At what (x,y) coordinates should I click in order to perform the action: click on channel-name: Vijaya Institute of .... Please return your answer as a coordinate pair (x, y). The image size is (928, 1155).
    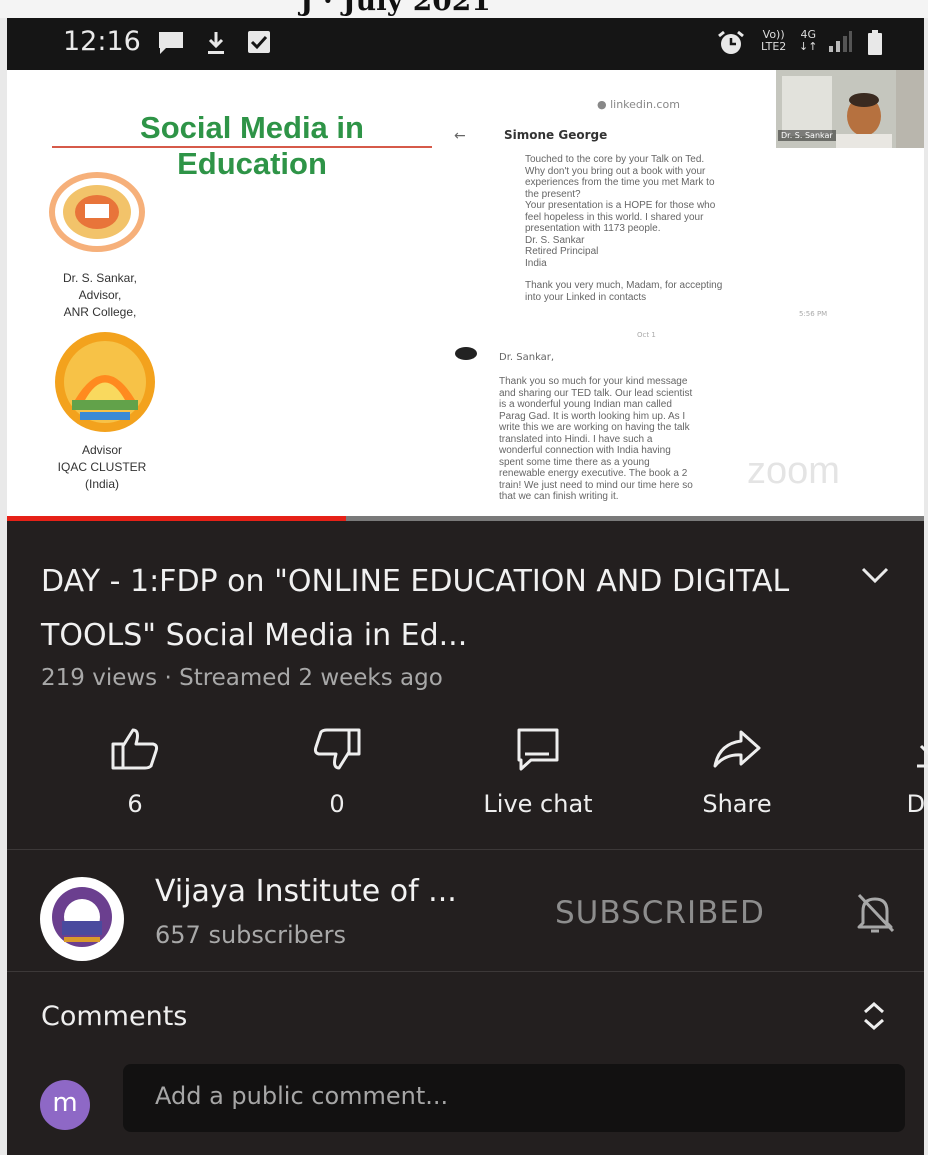
    Looking at the image, I should click on (306, 891).